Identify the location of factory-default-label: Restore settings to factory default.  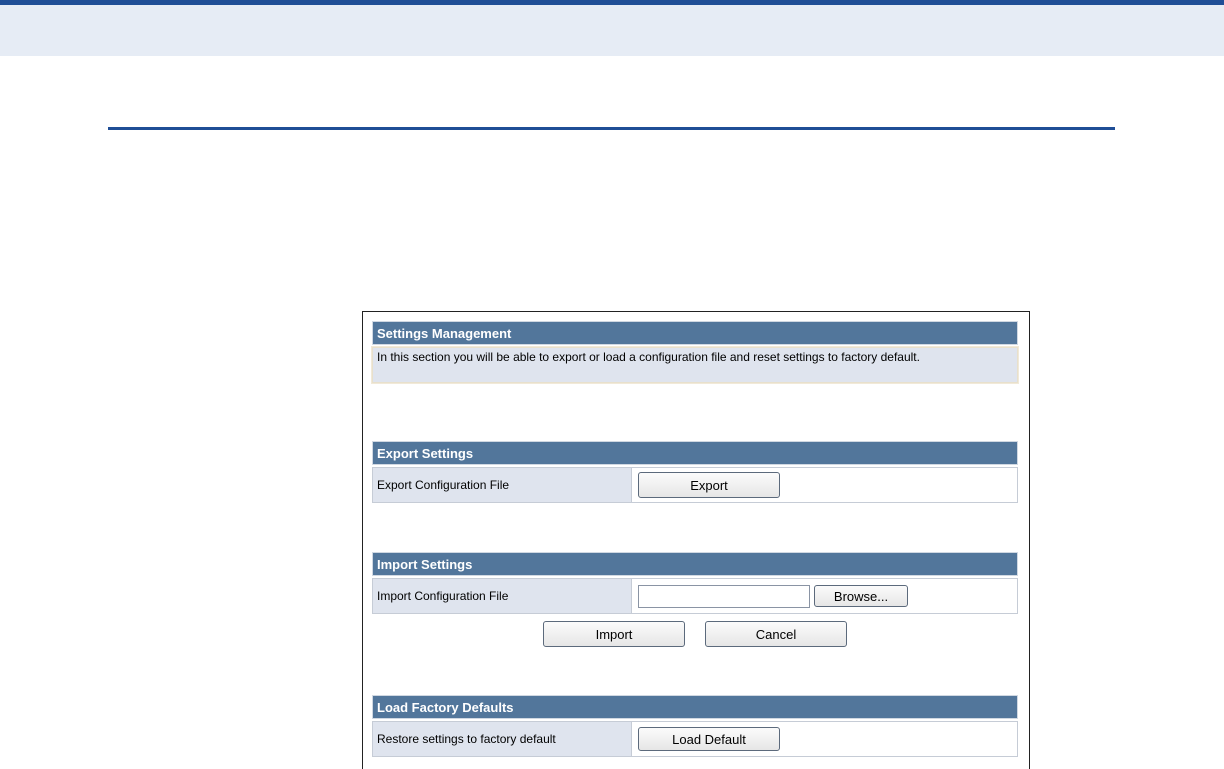
(502, 739).